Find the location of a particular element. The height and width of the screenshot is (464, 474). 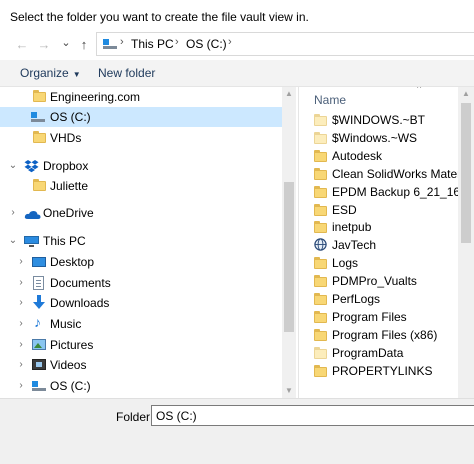

address-bar: › This PC › OS (C:) › is located at coordinates (285, 44).